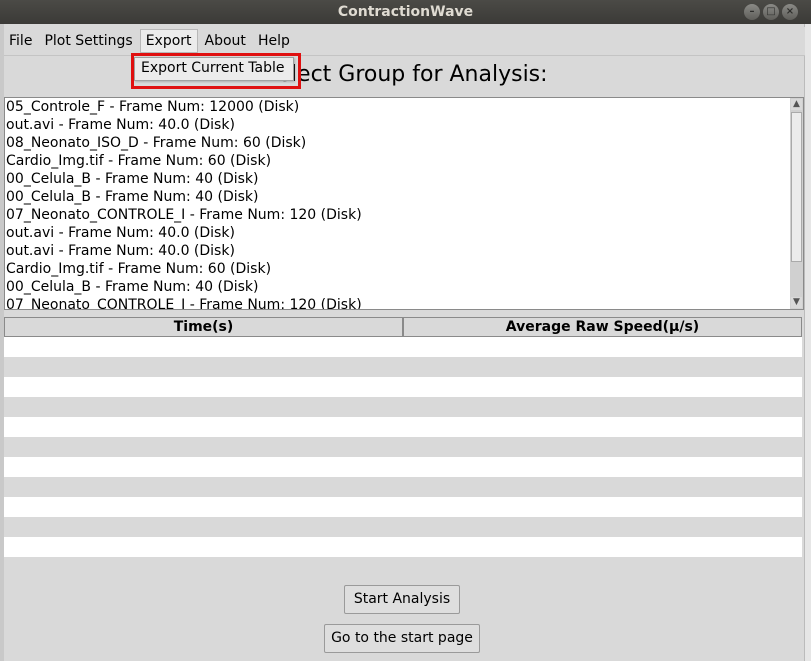 The width and height of the screenshot is (811, 661). I want to click on listbox-scrollbar: ▲ ▼, so click(797, 203).